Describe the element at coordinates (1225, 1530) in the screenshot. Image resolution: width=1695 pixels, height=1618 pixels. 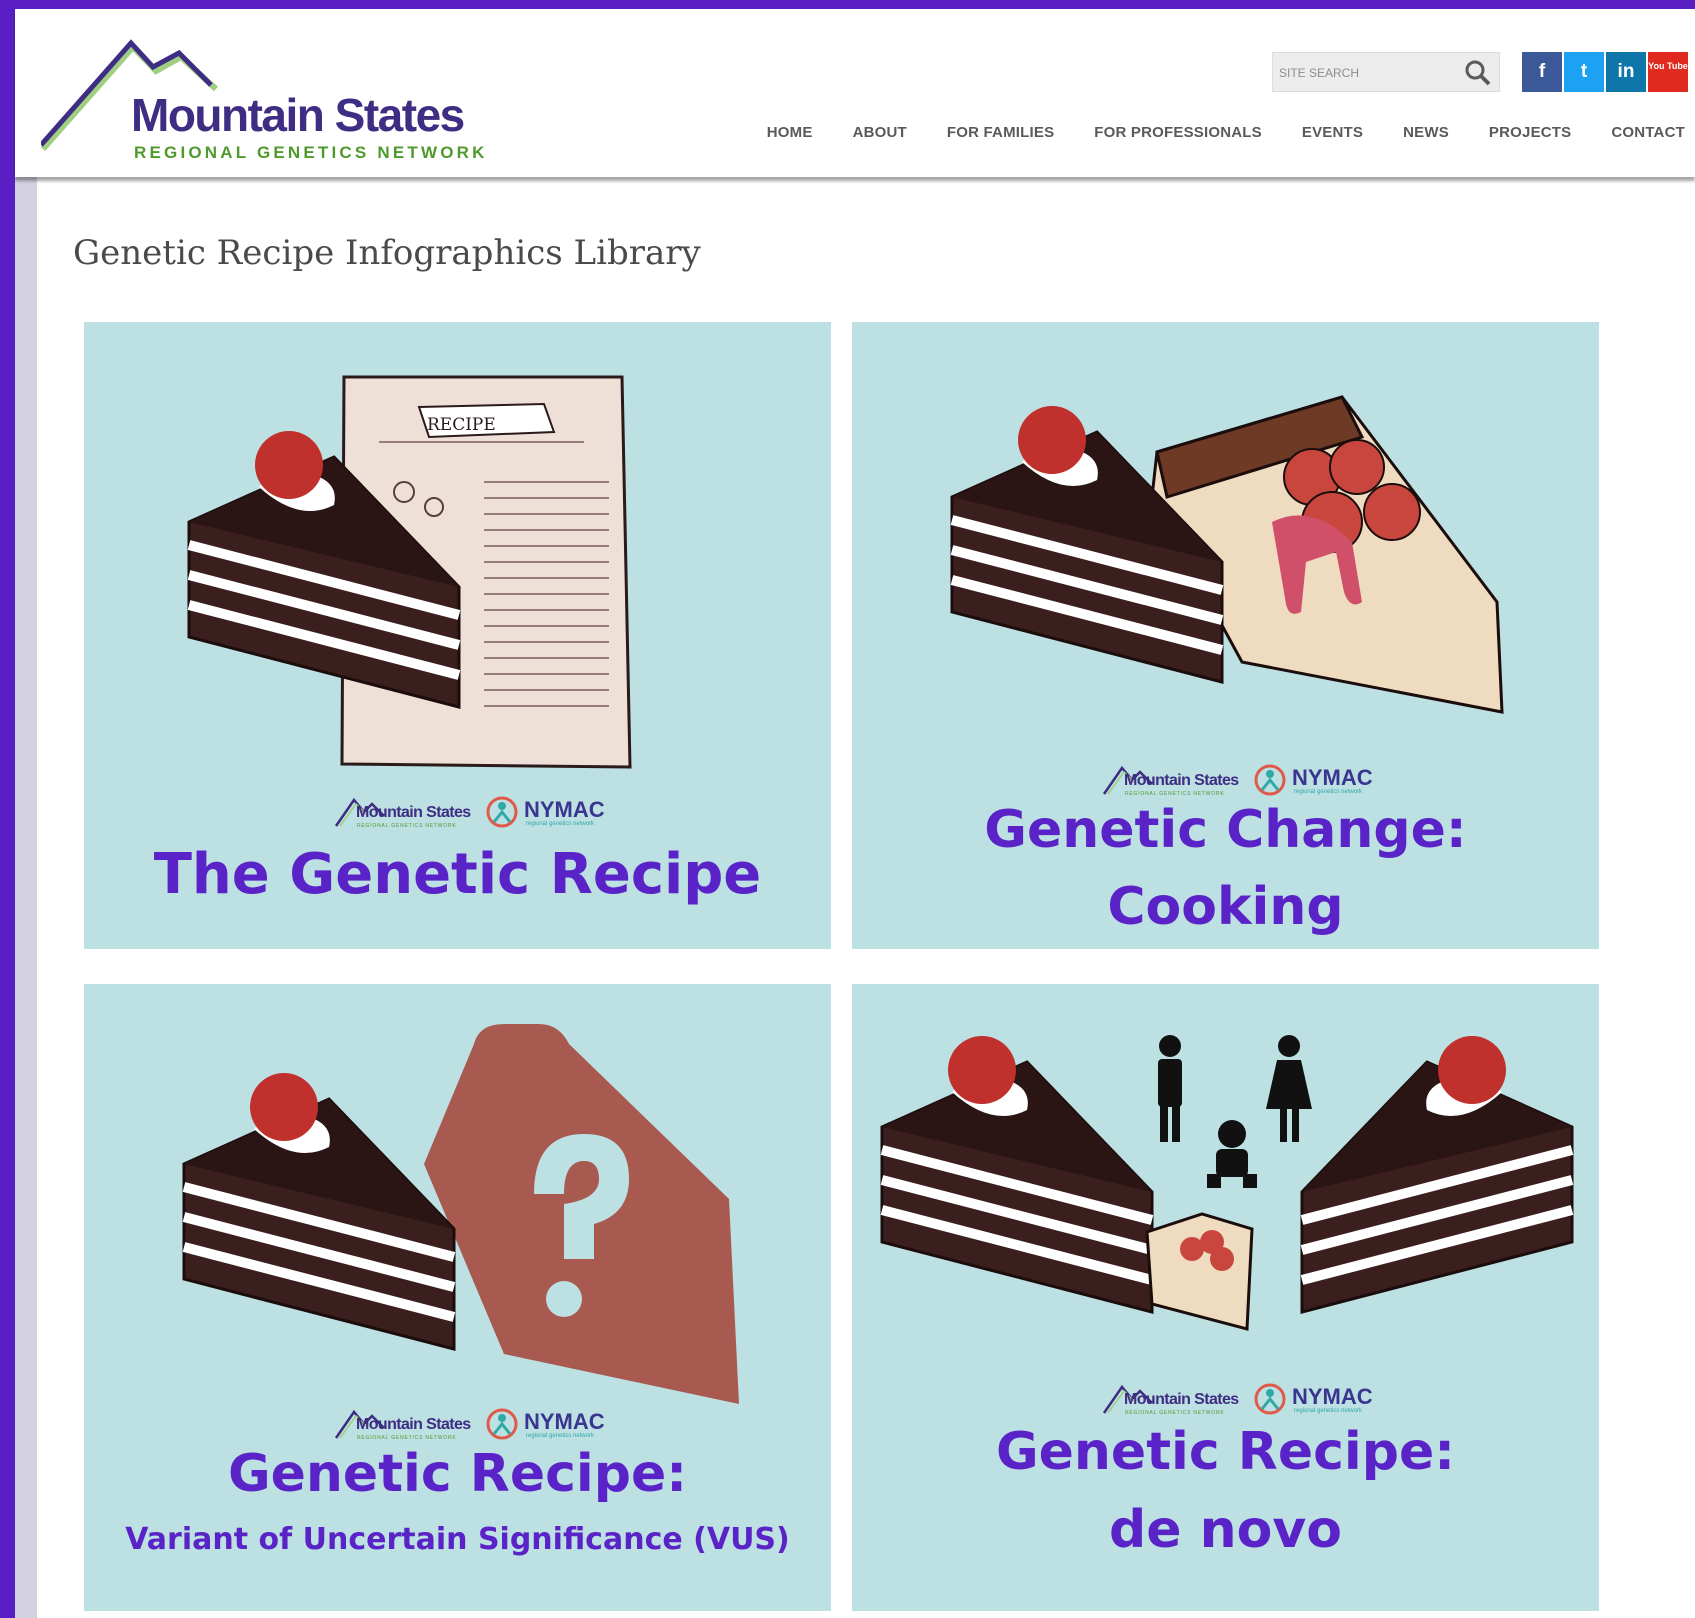
I see `card-subtitle: de novo` at that location.